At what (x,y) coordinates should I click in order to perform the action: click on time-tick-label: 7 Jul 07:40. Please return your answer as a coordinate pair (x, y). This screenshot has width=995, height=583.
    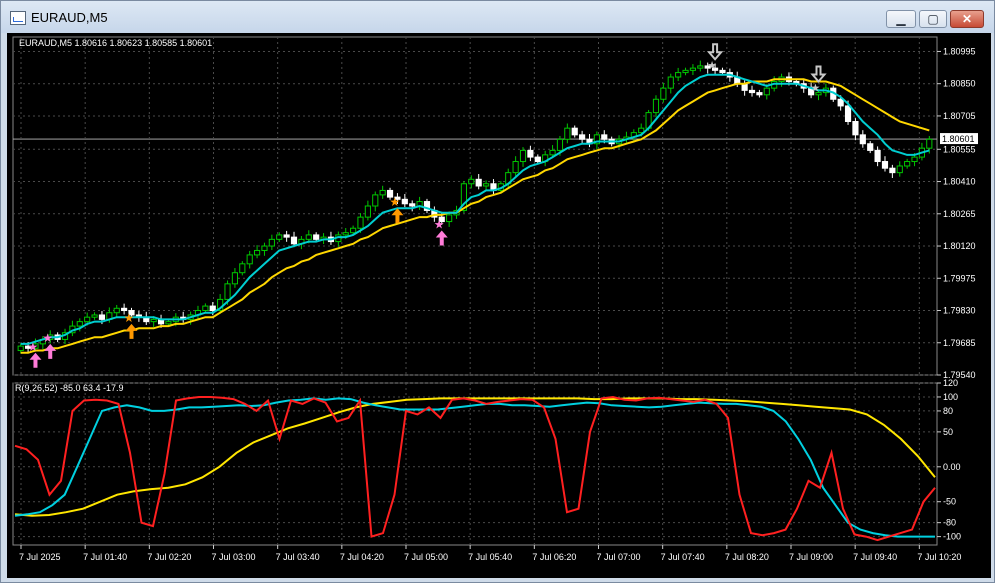
    Looking at the image, I should click on (683, 557).